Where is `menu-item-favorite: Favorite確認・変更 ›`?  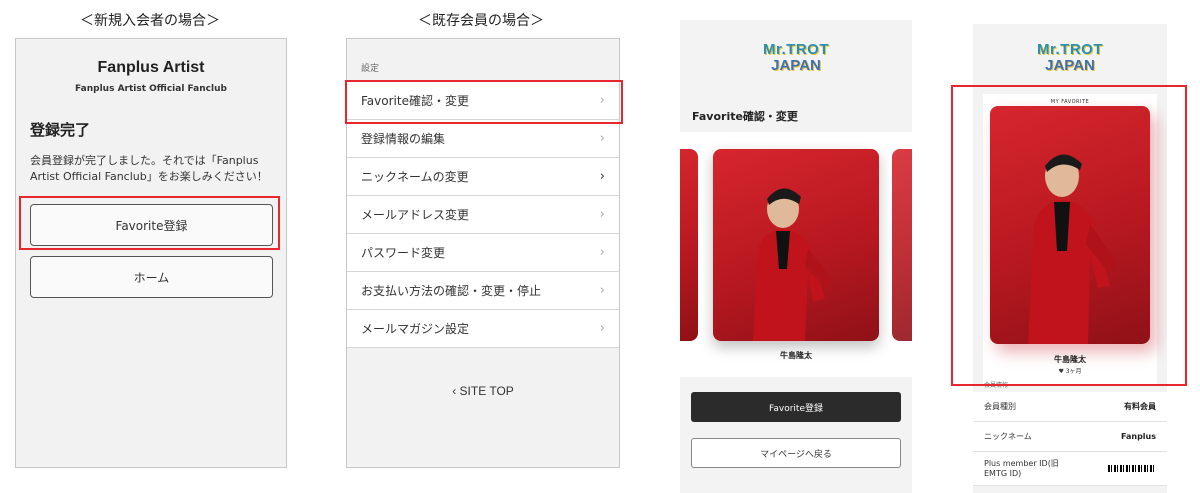
menu-item-favorite: Favorite確認・変更 › is located at coordinates (483, 101).